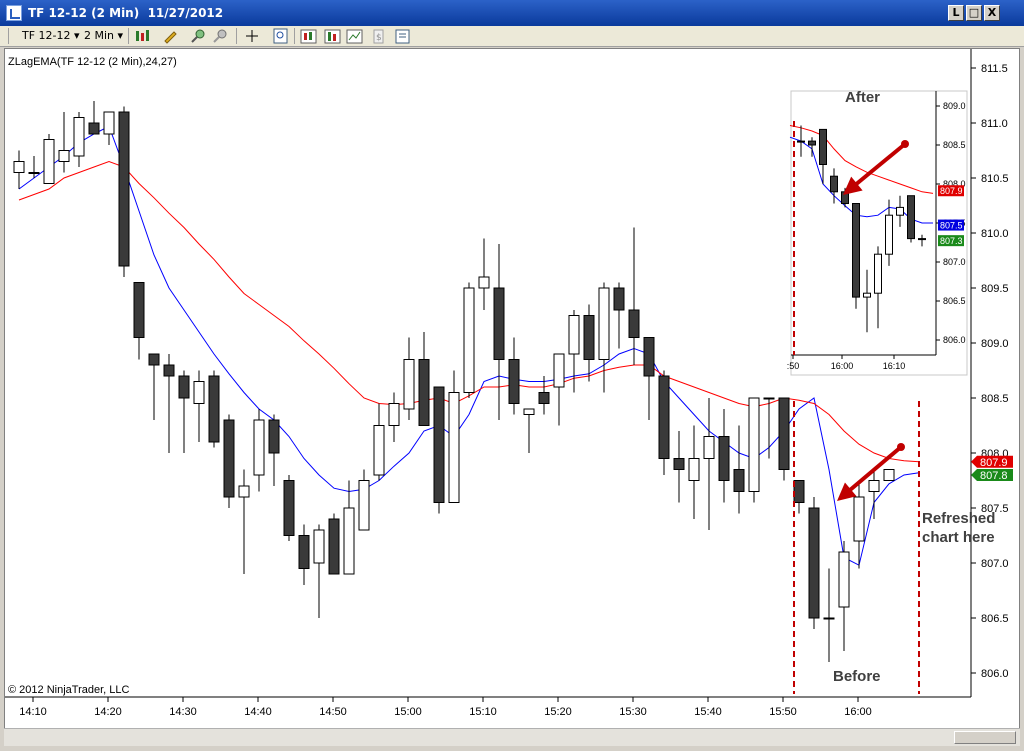 Image resolution: width=1024 pixels, height=751 pixels. I want to click on price-tick-label: 809.0, so click(995, 344).